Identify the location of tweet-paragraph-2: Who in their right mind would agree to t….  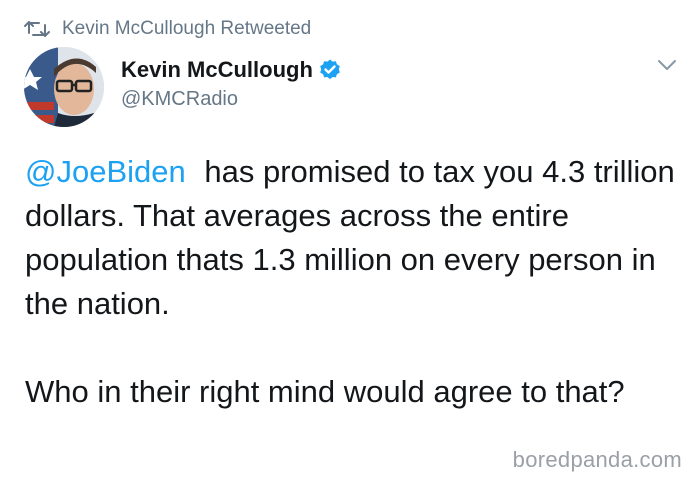
(325, 391).